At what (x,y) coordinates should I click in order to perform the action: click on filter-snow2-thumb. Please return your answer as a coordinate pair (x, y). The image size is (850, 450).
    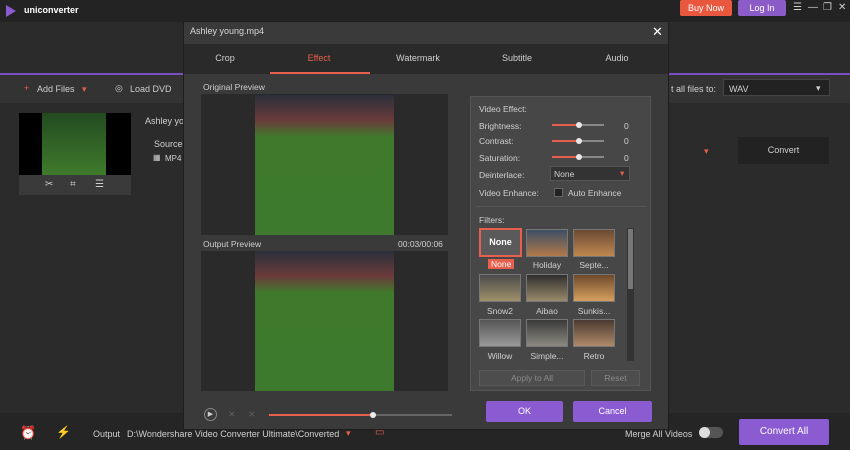
    Looking at the image, I should click on (500, 288).